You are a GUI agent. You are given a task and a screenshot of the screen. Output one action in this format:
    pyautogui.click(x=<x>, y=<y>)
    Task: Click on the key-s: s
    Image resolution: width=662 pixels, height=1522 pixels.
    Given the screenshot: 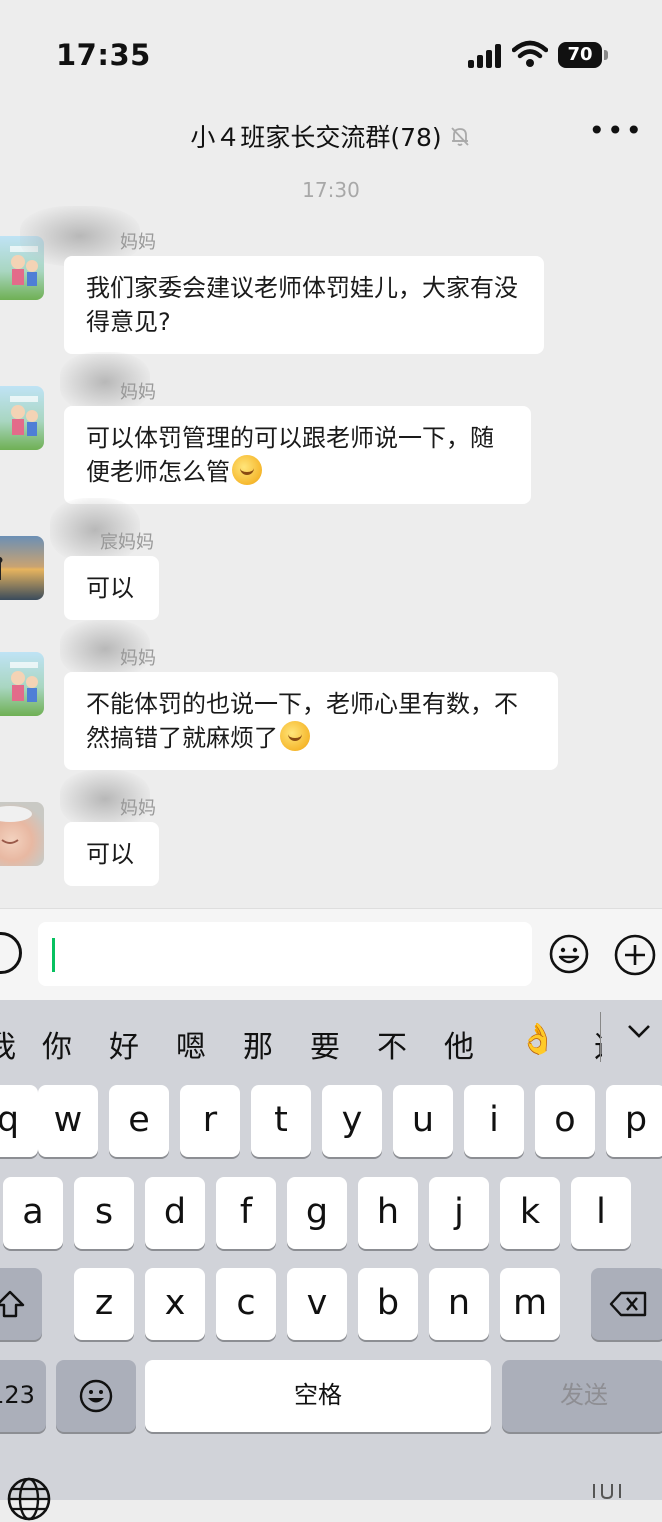 What is the action you would take?
    pyautogui.click(x=104, y=1213)
    